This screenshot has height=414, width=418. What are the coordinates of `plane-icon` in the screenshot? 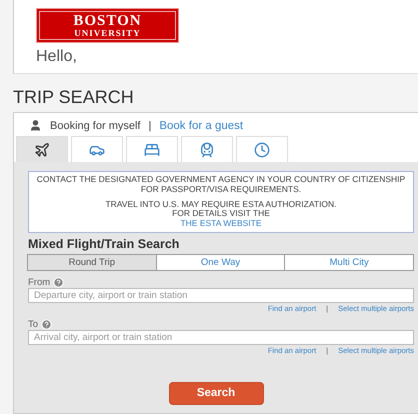 It's located at (42, 150).